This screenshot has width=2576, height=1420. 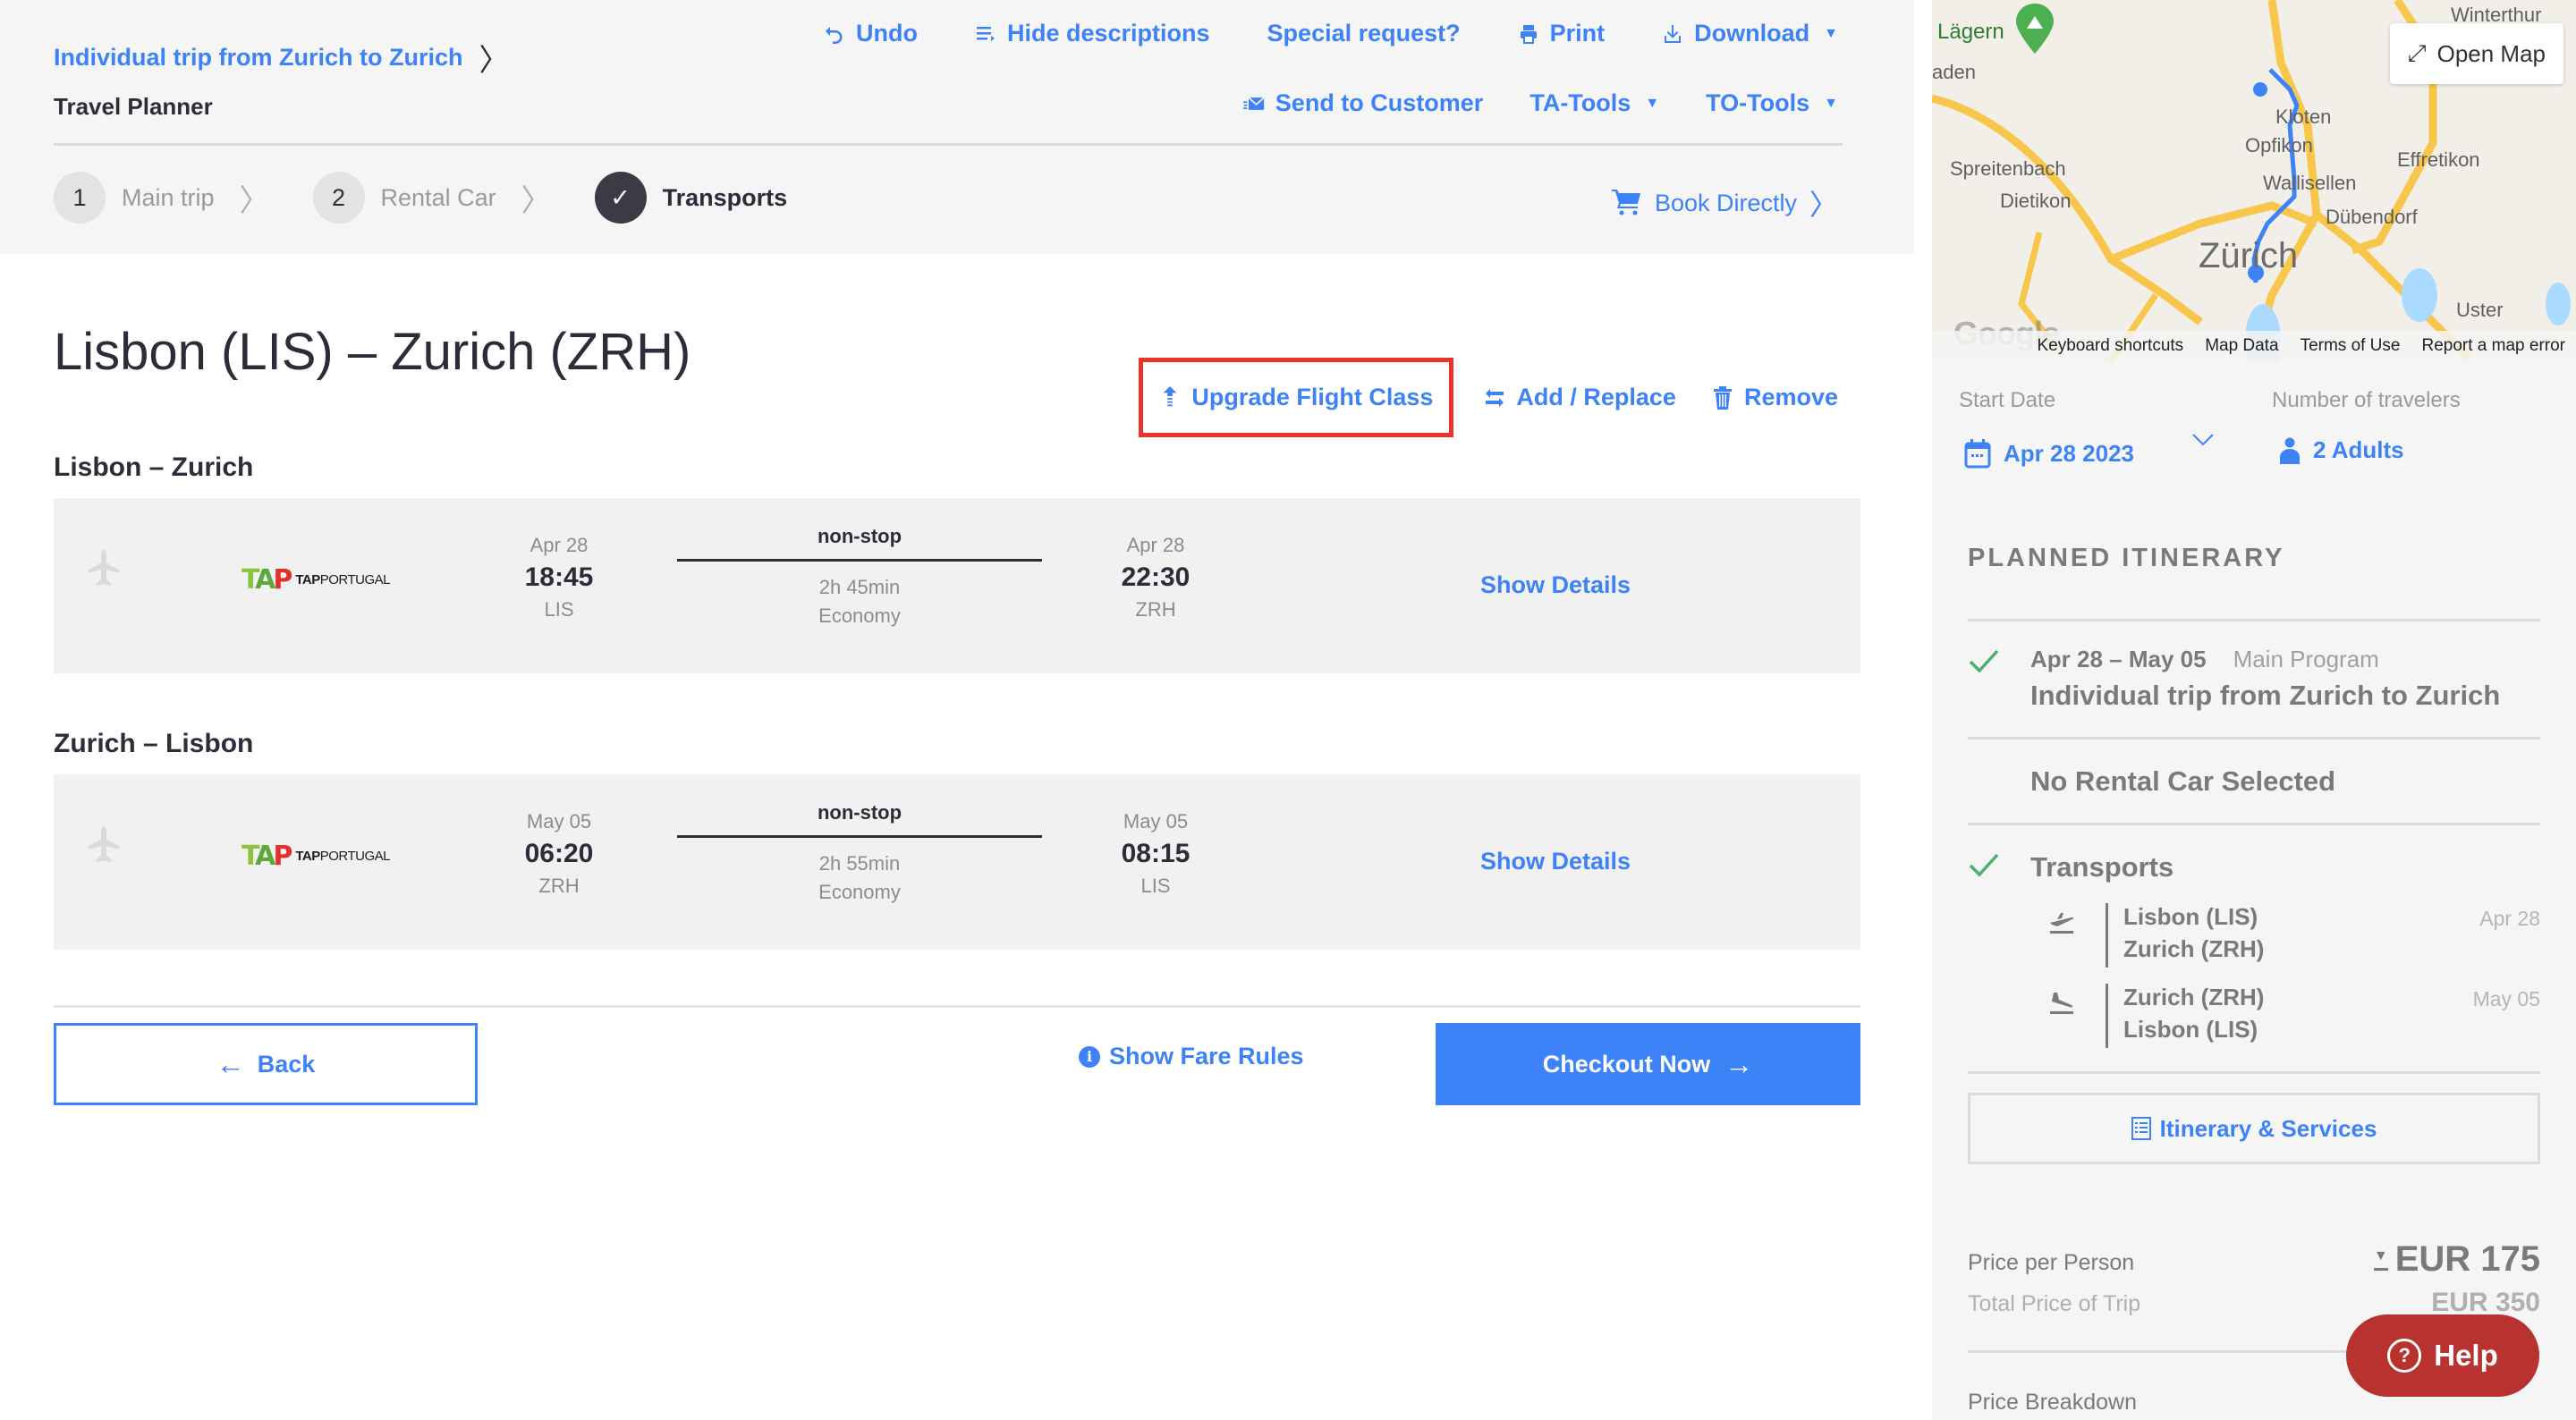 I want to click on toolbar-secondary: Send to Customer TA-Tools ▼ TO-Tools ▼, so click(x=1540, y=103).